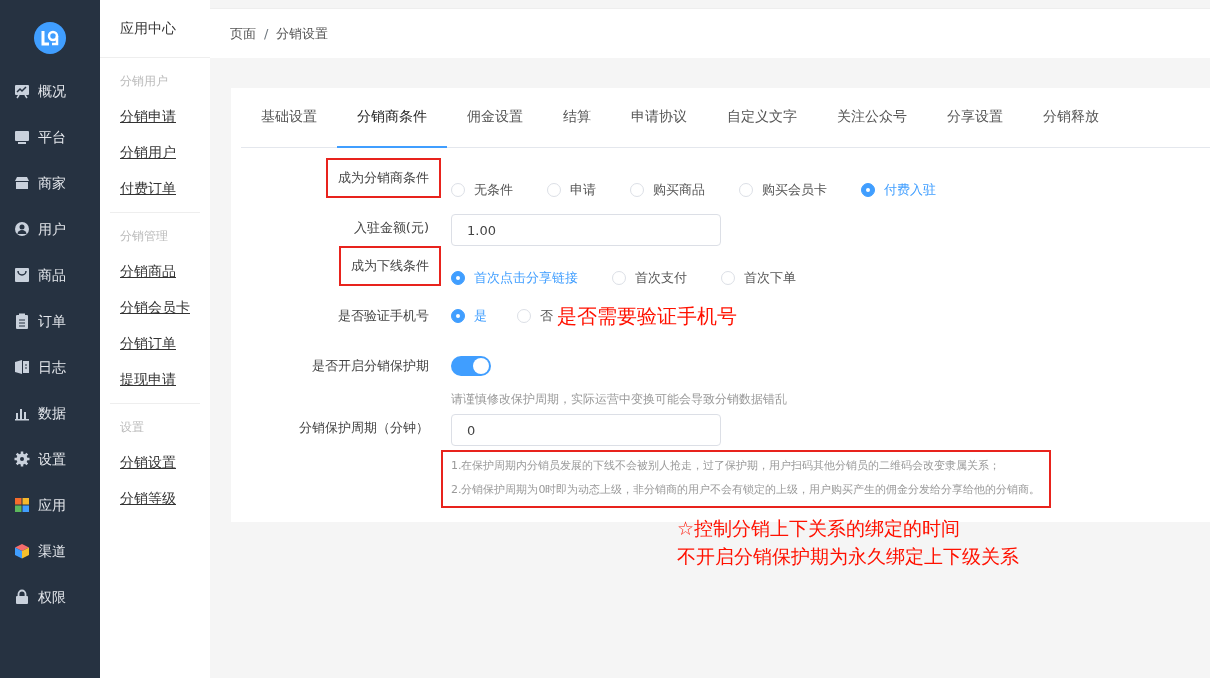 This screenshot has height=678, width=1210. I want to click on annotation-text: ☆控制分销上下关系的绑定的时间, so click(819, 528).